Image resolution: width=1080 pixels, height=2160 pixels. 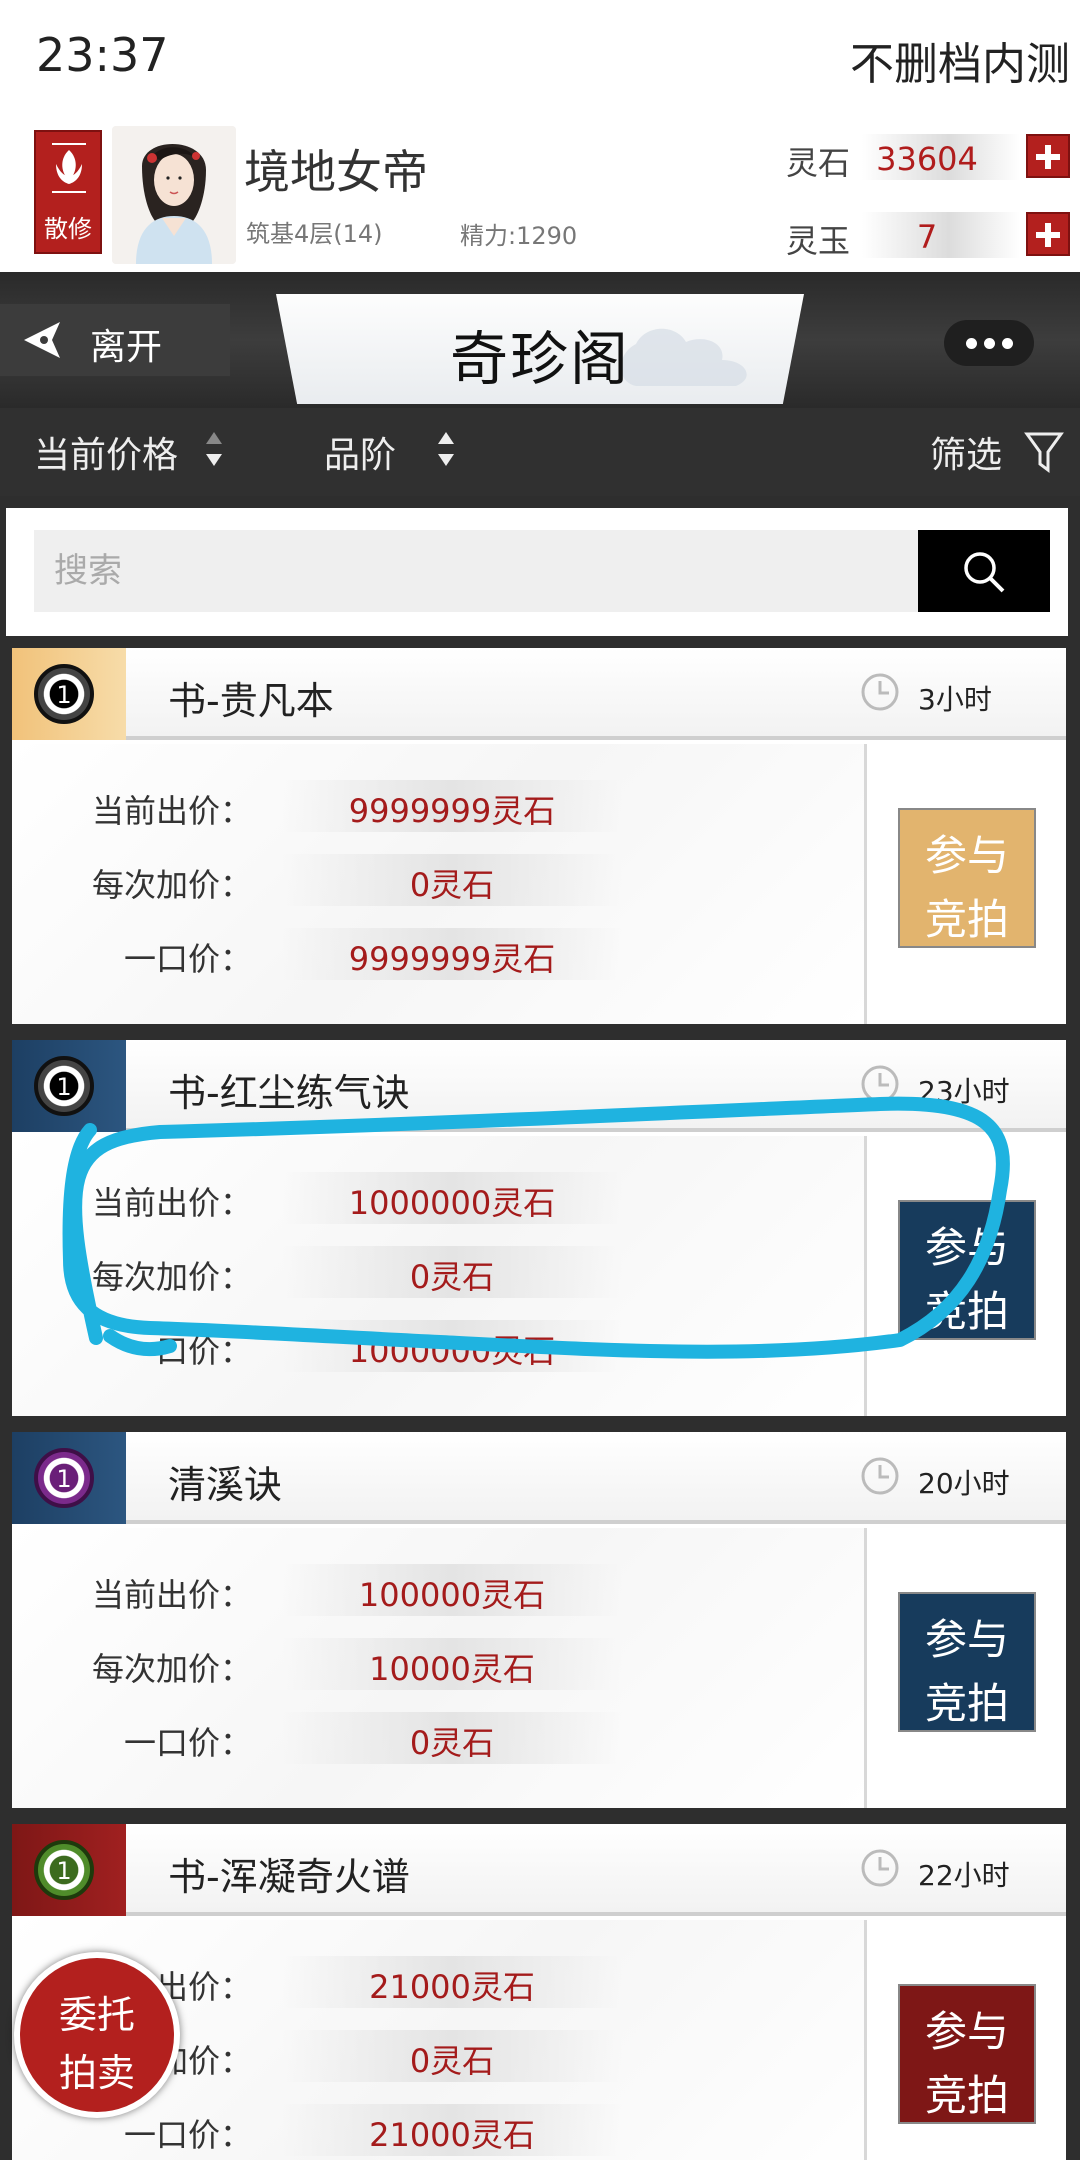 I want to click on time-left: 20小时, so click(x=964, y=1483).